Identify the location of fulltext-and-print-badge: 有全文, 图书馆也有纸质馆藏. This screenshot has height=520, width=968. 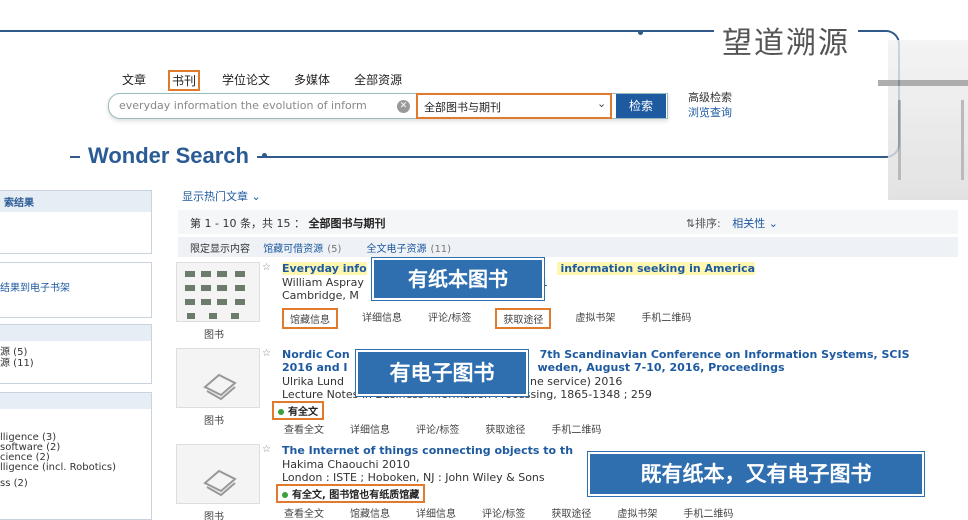
(351, 493).